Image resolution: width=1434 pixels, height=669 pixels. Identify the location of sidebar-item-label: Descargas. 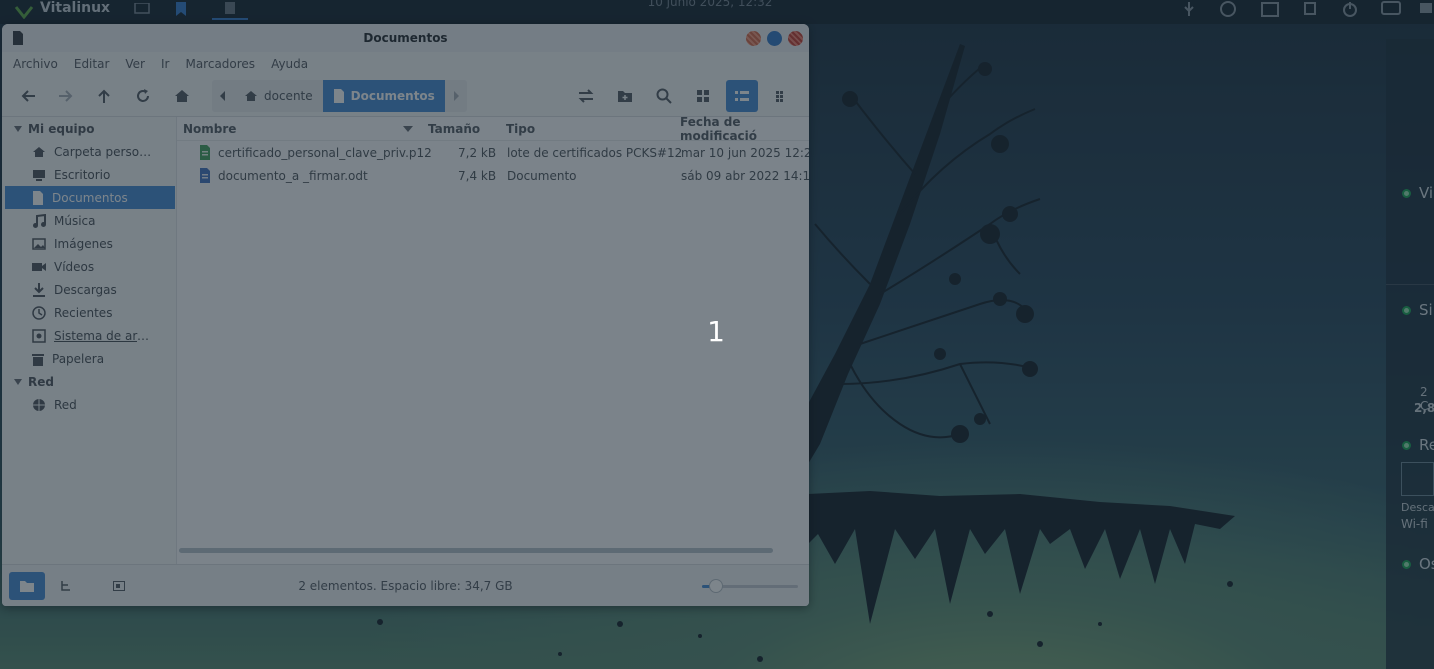
(85, 289).